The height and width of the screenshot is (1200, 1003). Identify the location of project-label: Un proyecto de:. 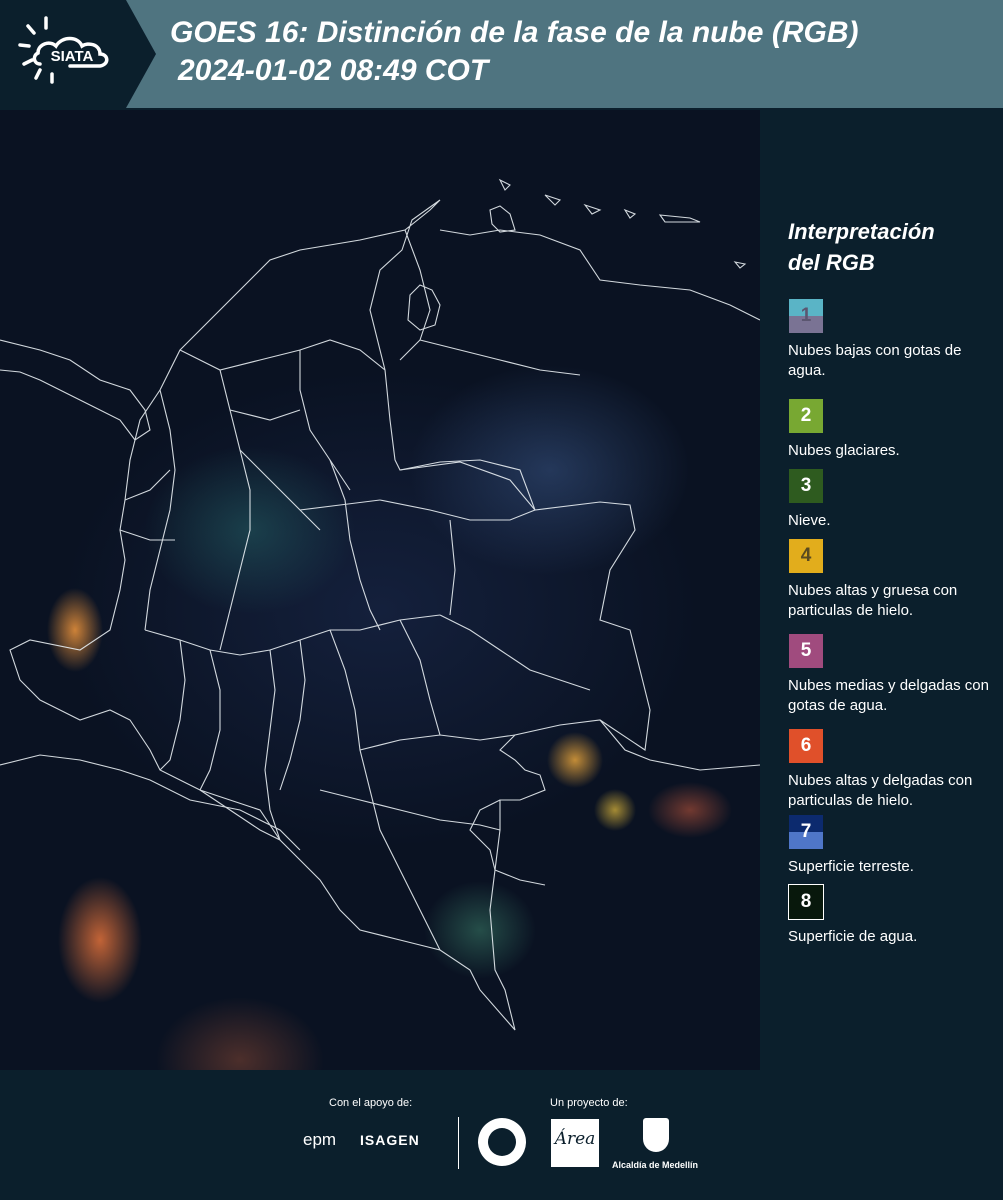
(589, 1103).